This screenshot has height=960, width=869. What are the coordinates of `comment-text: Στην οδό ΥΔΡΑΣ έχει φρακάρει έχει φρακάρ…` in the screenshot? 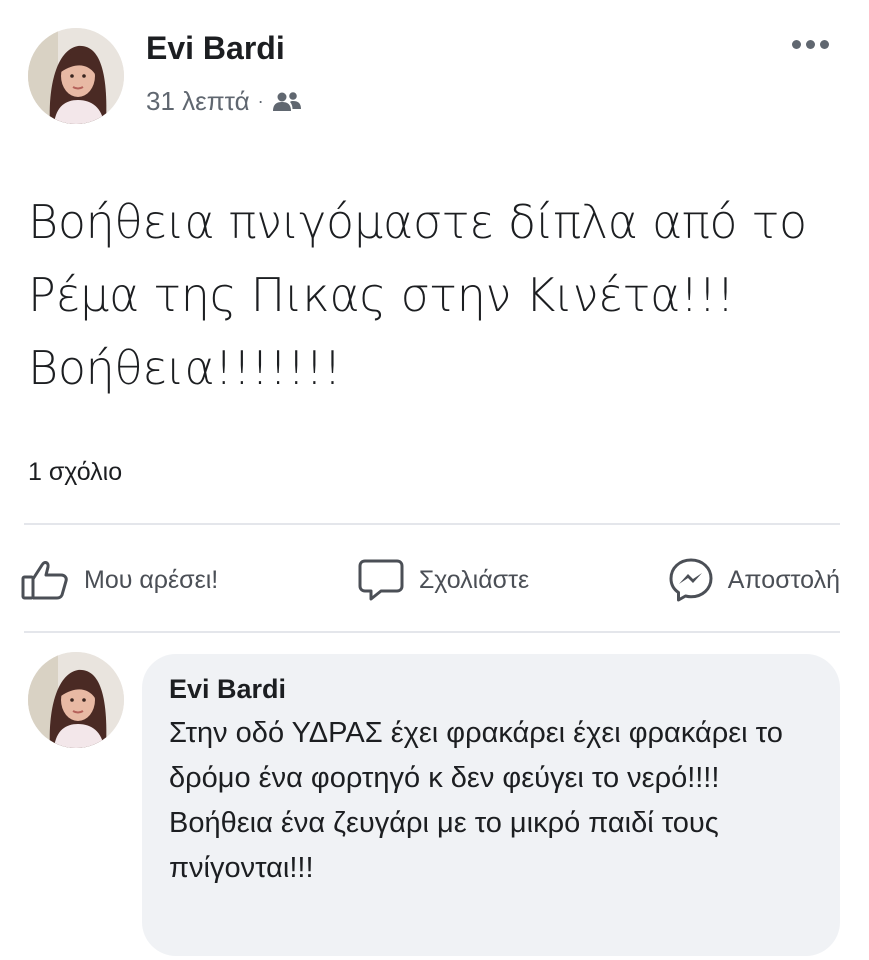 It's located at (476, 800).